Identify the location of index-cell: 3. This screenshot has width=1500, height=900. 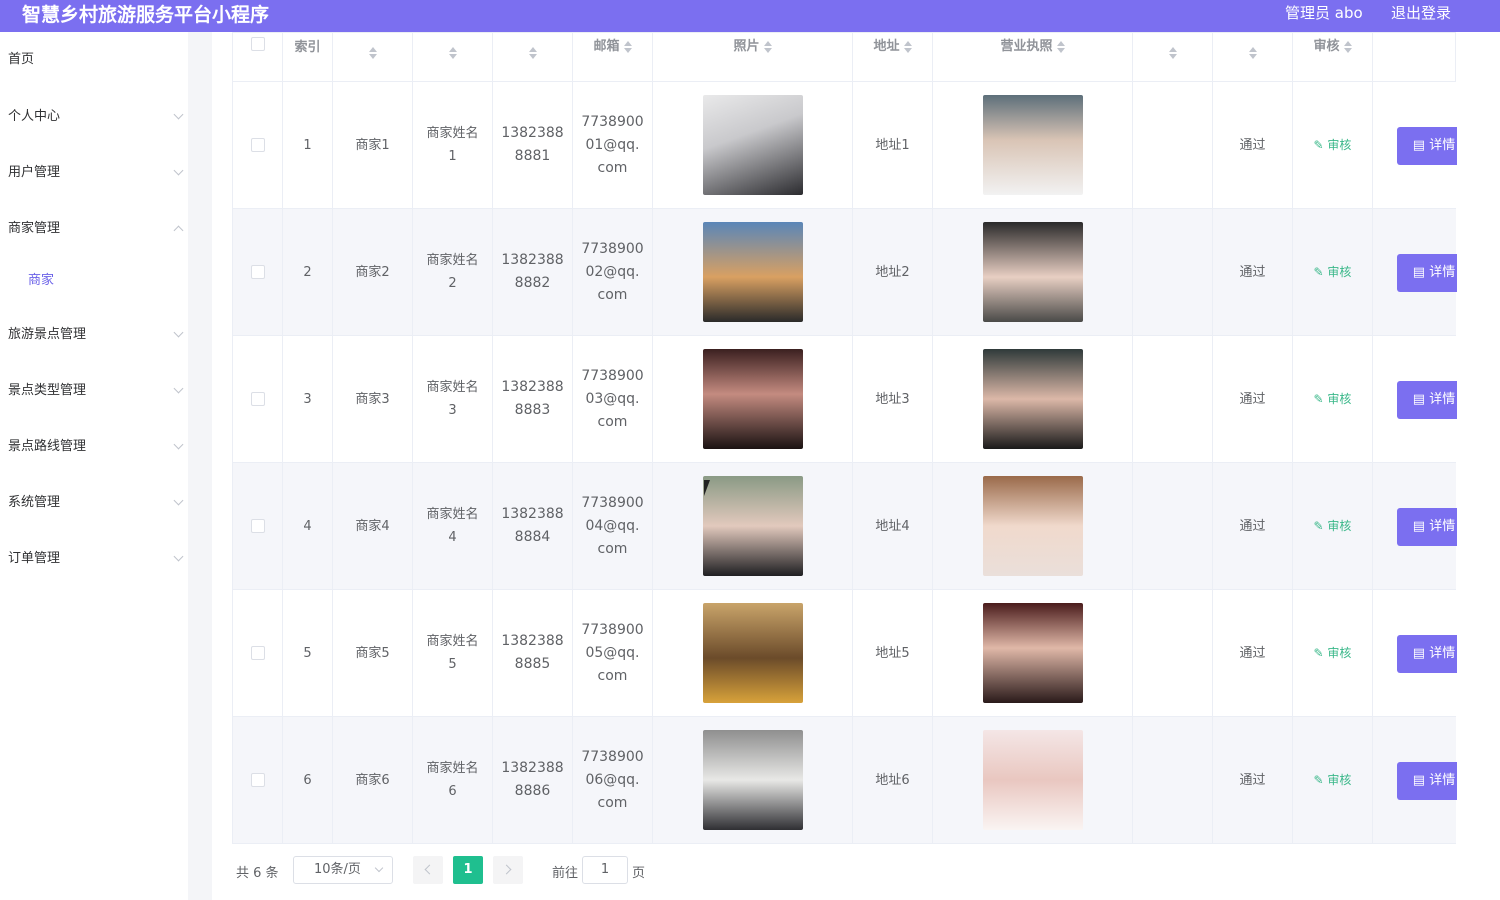
(308, 399).